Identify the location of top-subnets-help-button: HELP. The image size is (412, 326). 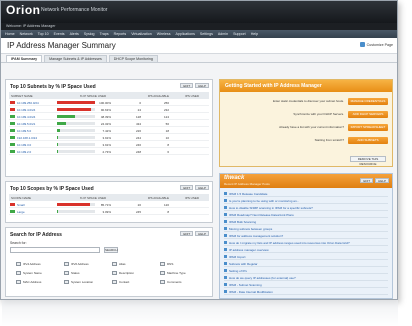
(202, 85).